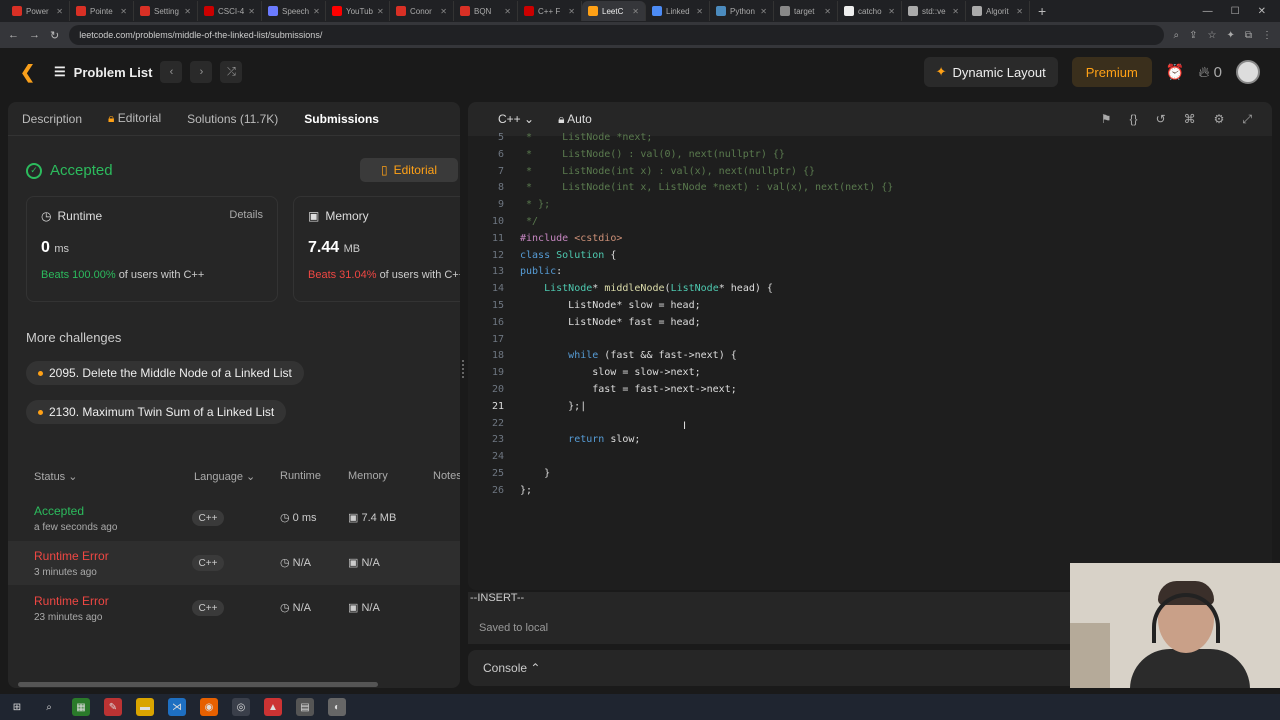 This screenshot has width=1280, height=720. I want to click on browser-tab: CSCI-4 ✕, so click(230, 11).